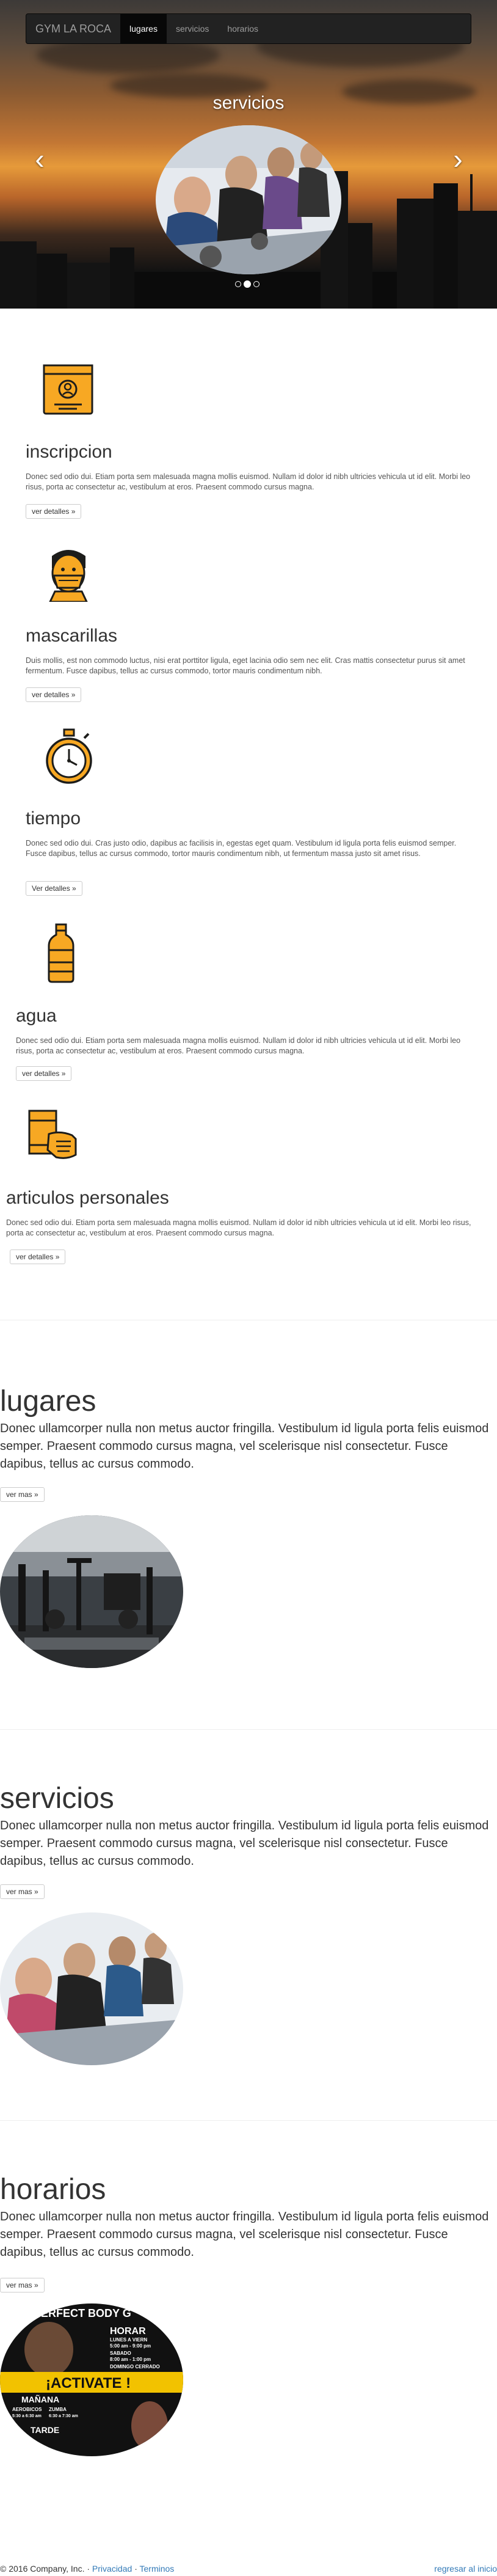 The image size is (497, 2576). What do you see at coordinates (69, 452) in the screenshot?
I see `feature-title: inscripcion` at bounding box center [69, 452].